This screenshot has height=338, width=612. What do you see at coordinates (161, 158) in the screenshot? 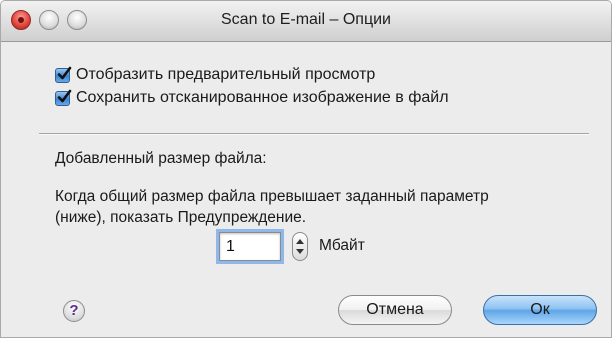
I see `attachment-size-heading: Добавленный размер файла:` at bounding box center [161, 158].